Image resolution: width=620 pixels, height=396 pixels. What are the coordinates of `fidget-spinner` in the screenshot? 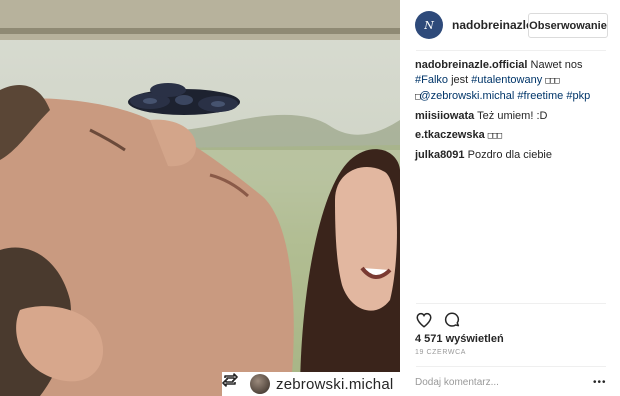 It's located at (184, 99).